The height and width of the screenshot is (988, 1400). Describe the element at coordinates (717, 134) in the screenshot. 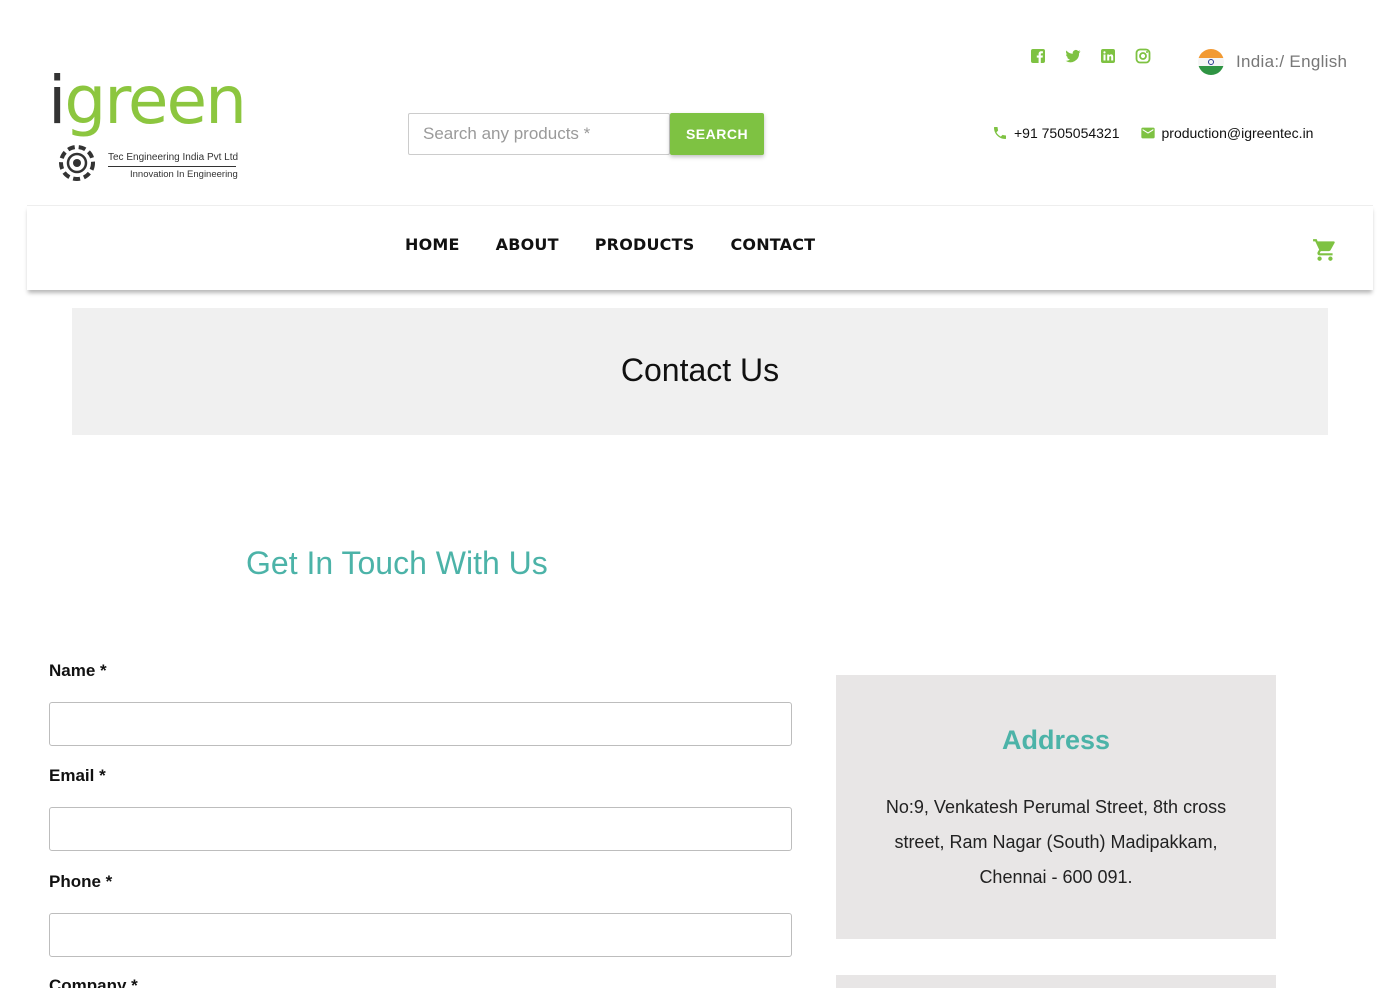

I see `search-button: SEARCH` at that location.